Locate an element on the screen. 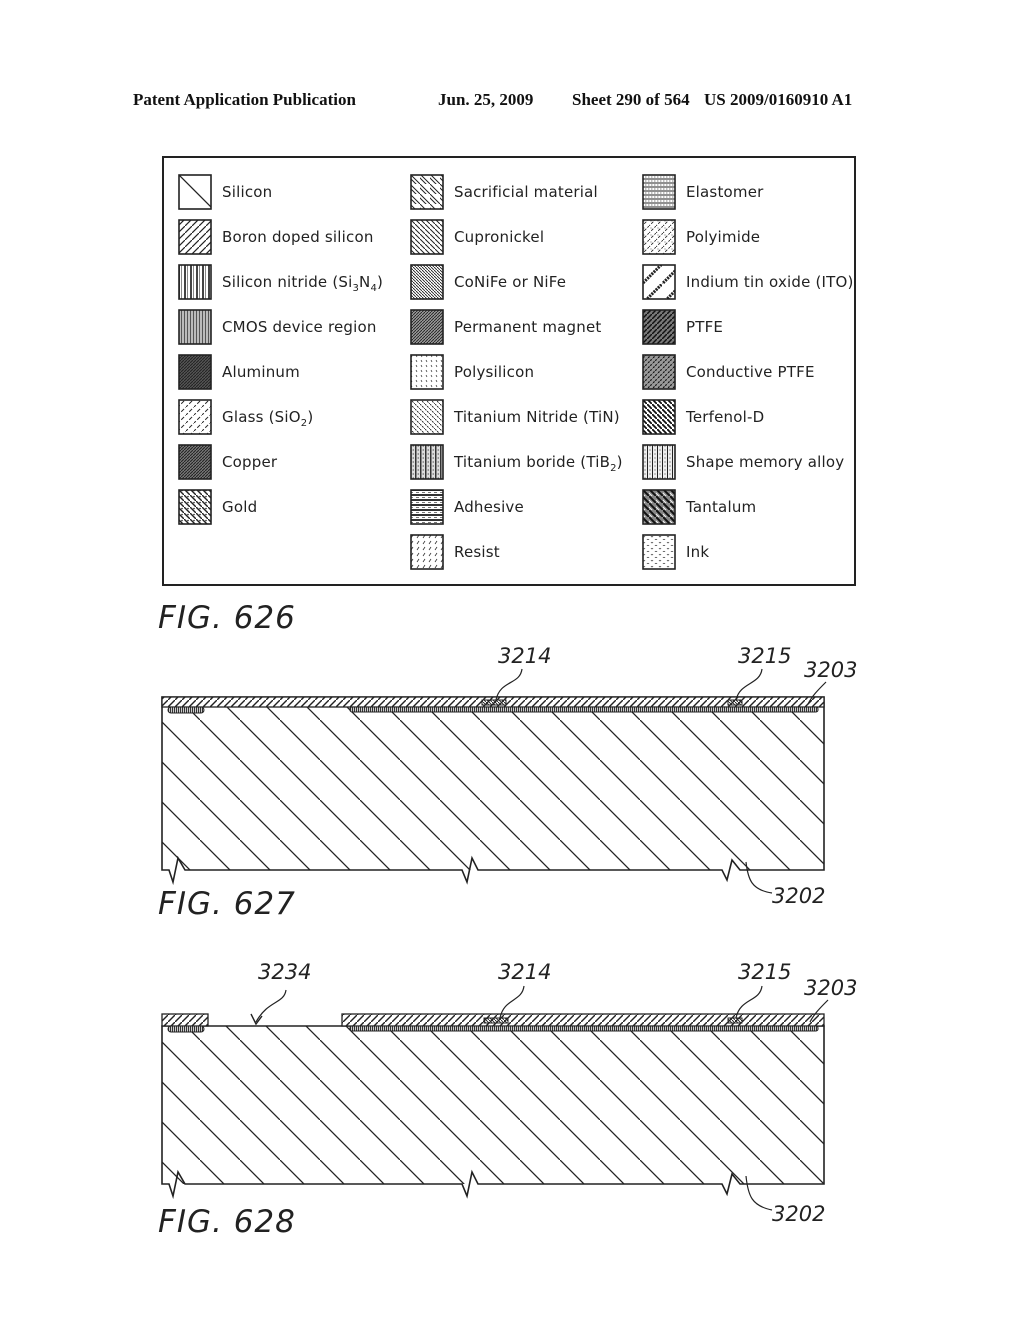  swatch-tin-icon is located at coordinates (427, 417).